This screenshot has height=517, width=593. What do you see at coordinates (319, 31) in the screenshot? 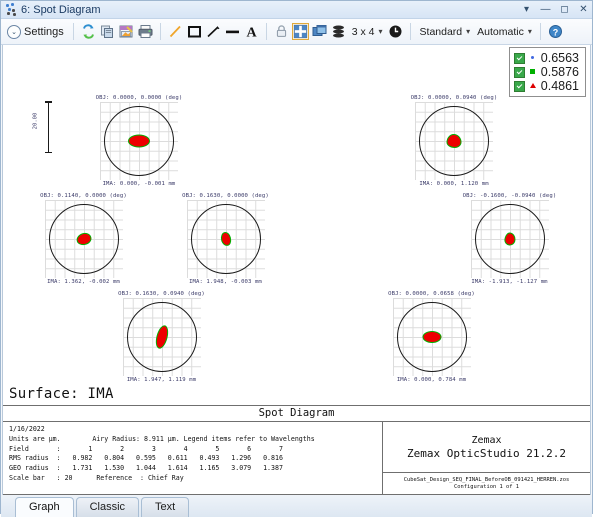
I see `window-clone-icon` at bounding box center [319, 31].